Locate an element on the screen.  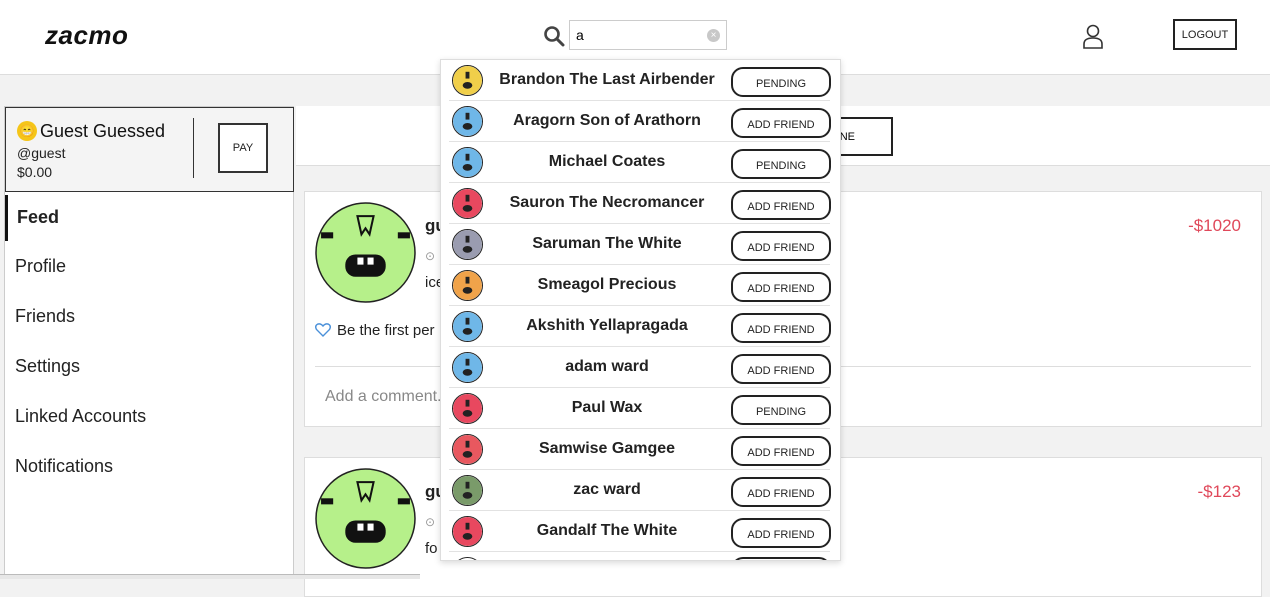
search-result-row: Samwise Gamgee ADD FRIEND is located at coordinates (640, 449).